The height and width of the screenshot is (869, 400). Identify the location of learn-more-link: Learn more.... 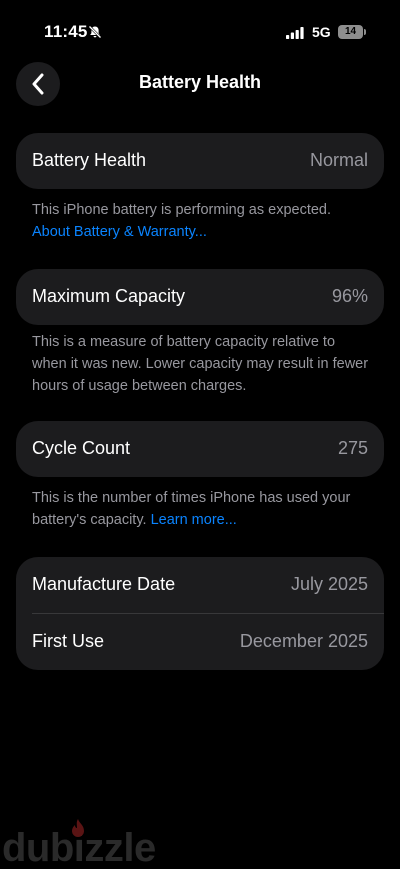
(194, 520).